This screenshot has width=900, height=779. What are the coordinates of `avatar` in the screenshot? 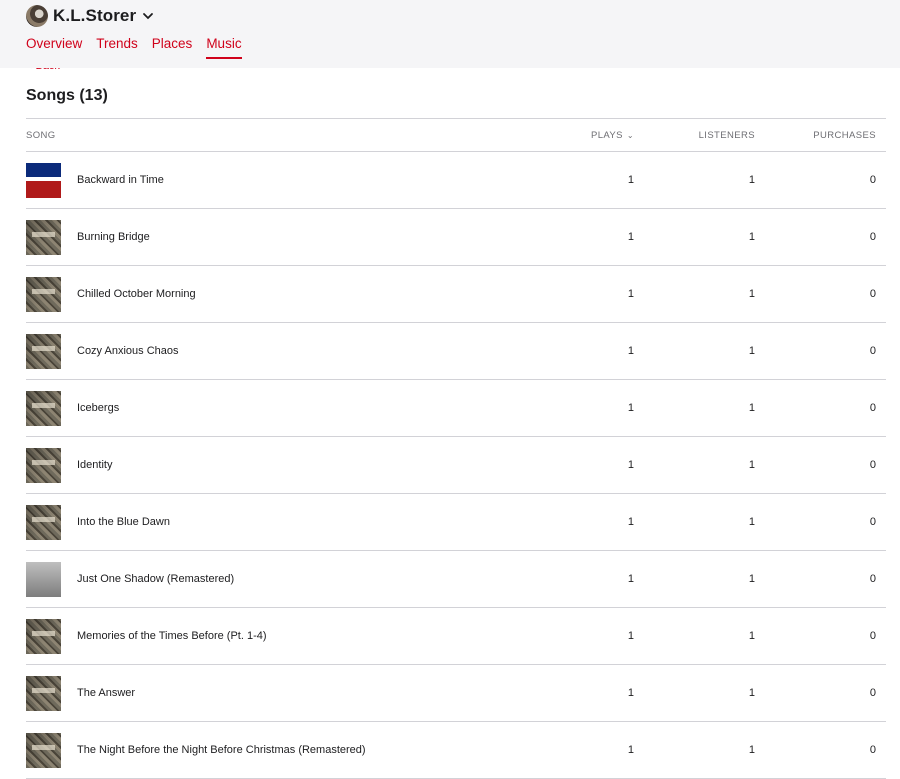 It's located at (37, 16).